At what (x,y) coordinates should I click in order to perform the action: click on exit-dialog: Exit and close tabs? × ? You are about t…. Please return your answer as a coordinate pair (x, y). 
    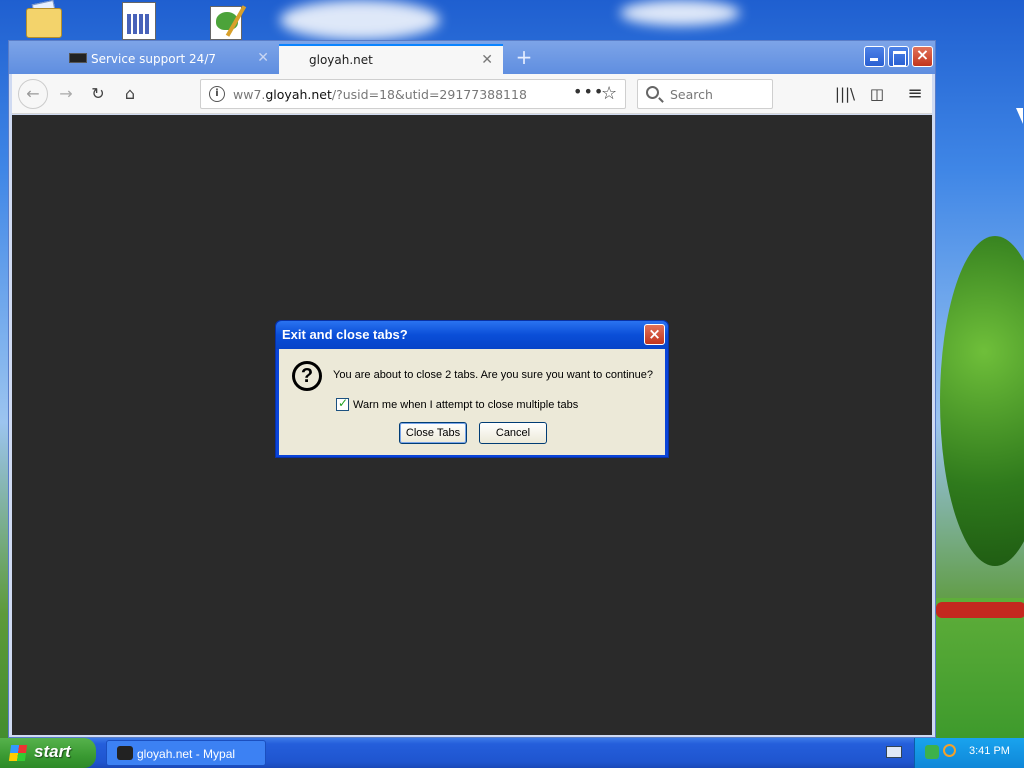
    Looking at the image, I should click on (472, 389).